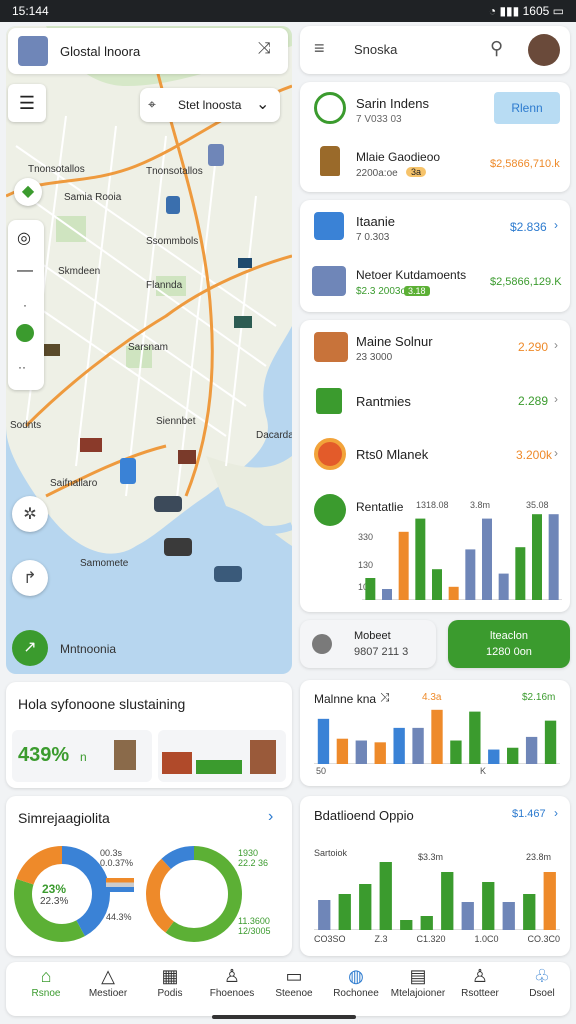  Describe the element at coordinates (170, 993) in the screenshot. I see `nav-item-label: Podis` at that location.